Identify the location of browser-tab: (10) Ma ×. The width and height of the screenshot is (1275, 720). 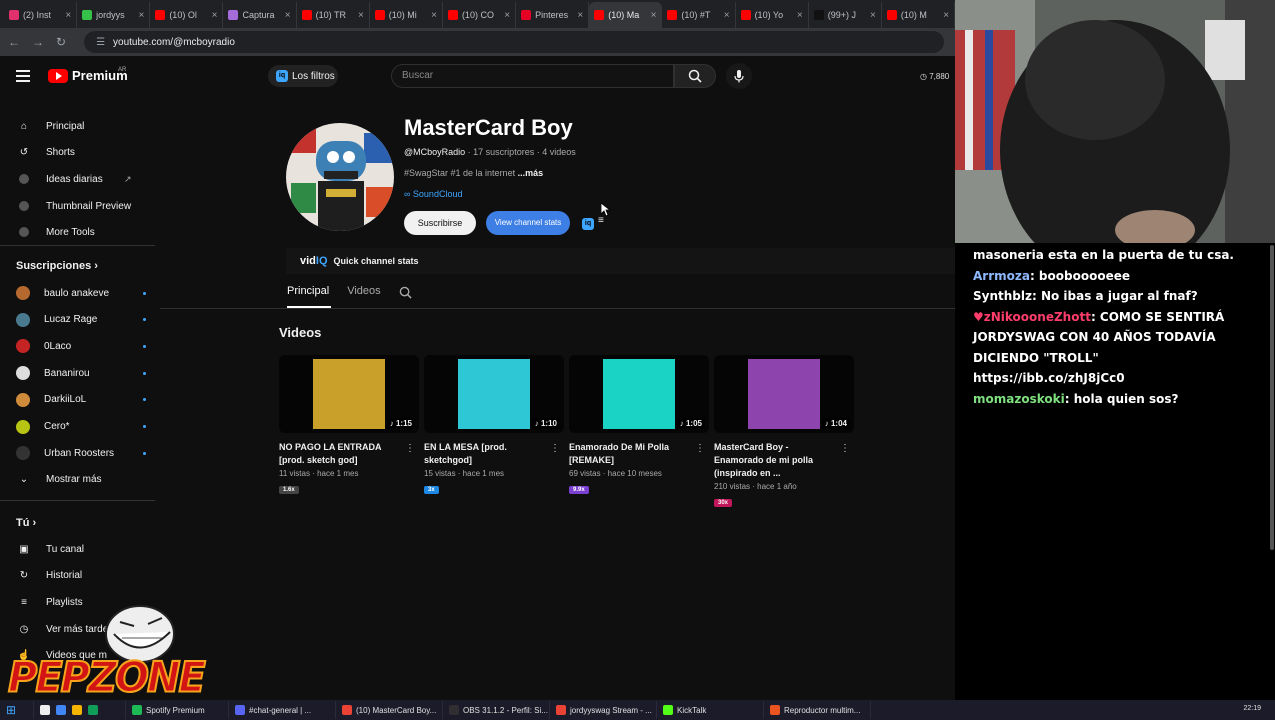
(626, 15).